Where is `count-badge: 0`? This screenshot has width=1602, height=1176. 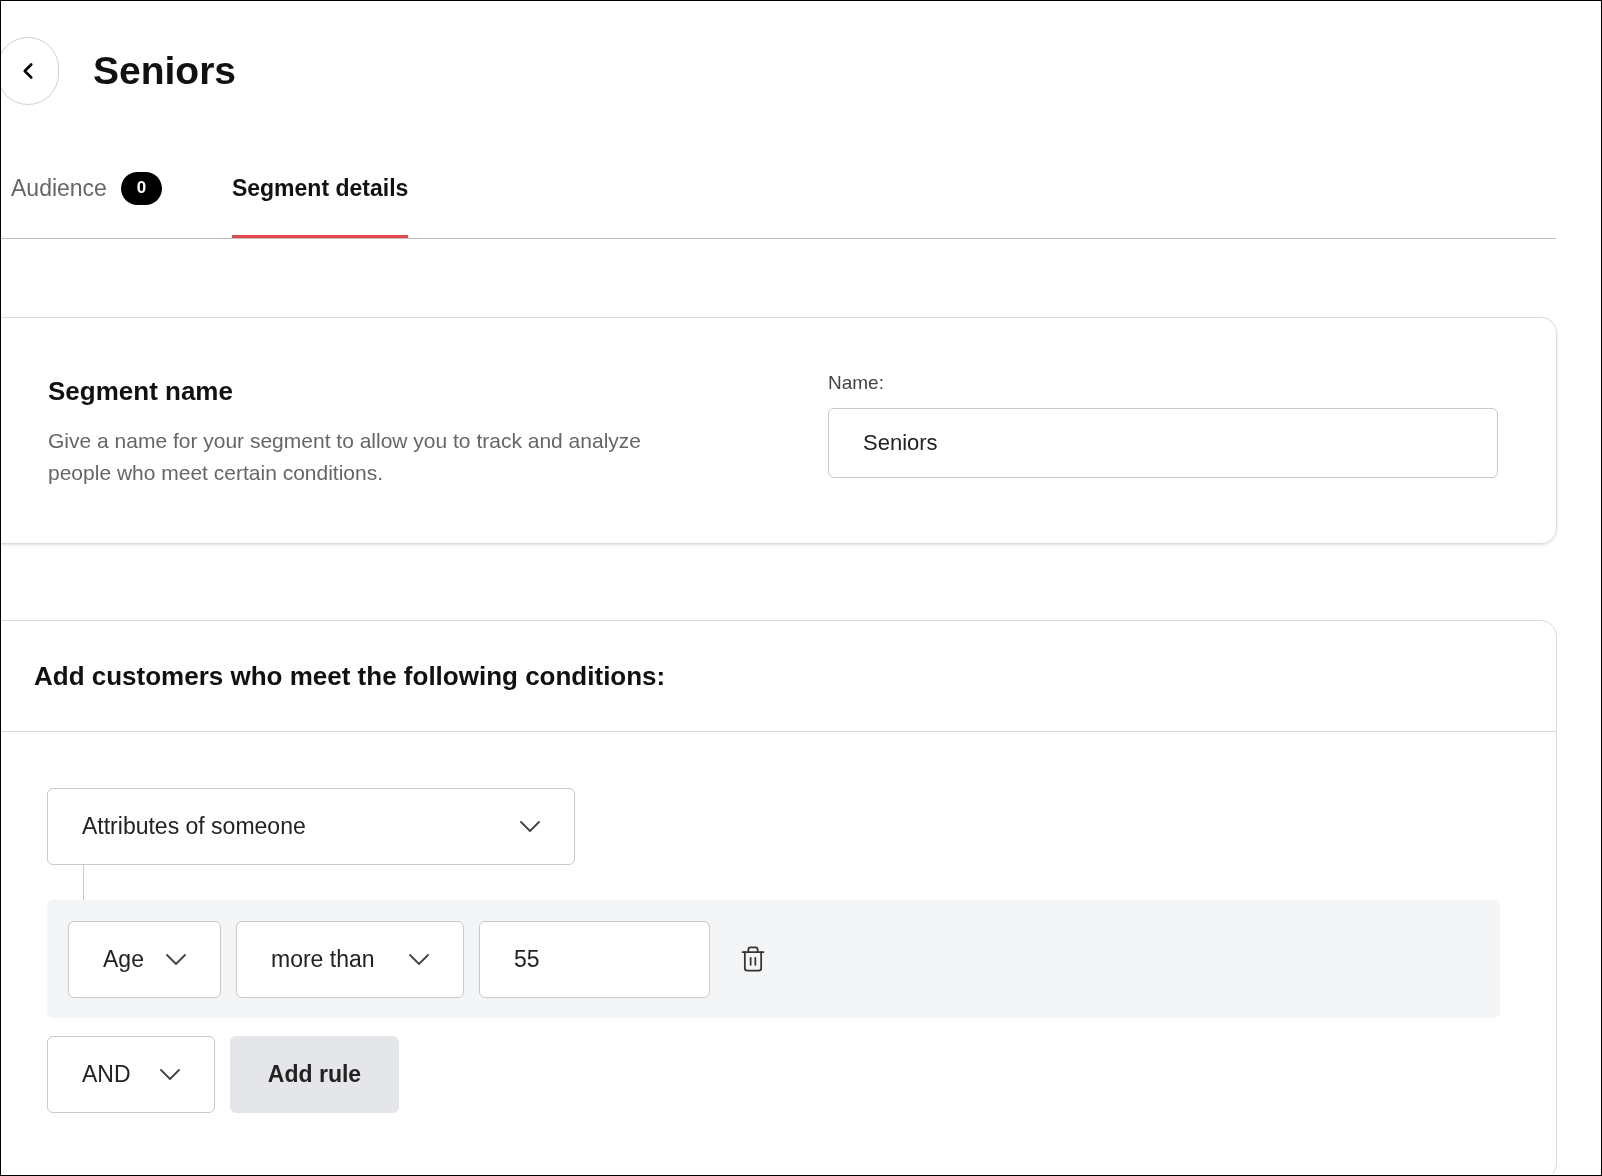 count-badge: 0 is located at coordinates (141, 188).